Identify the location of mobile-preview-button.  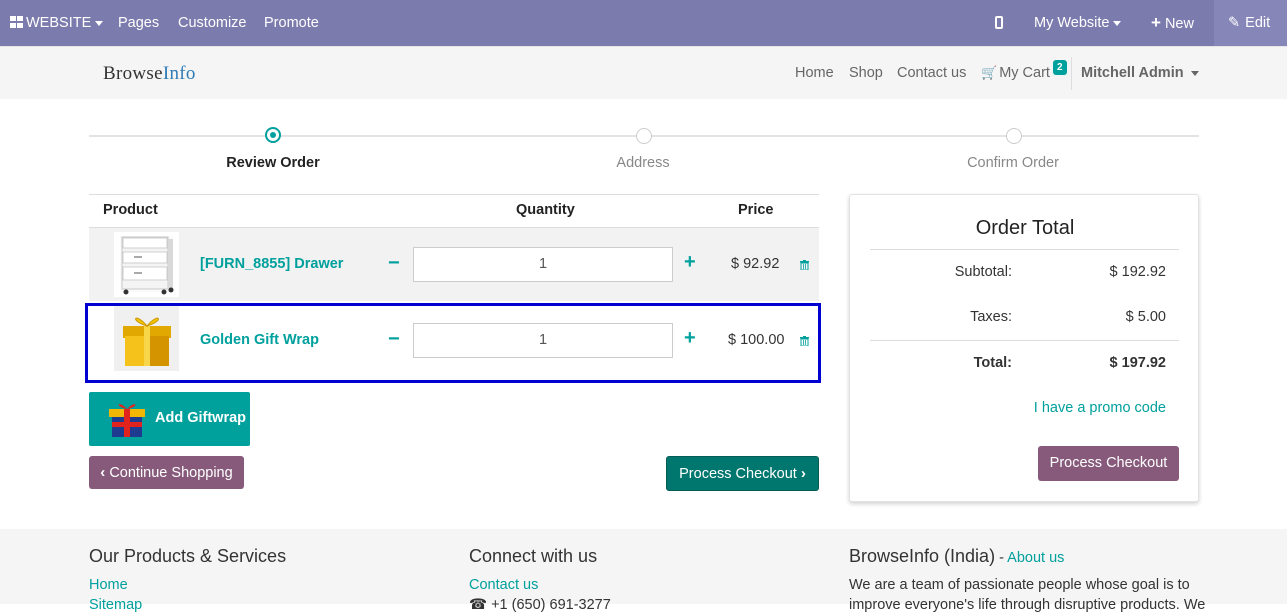
(999, 23).